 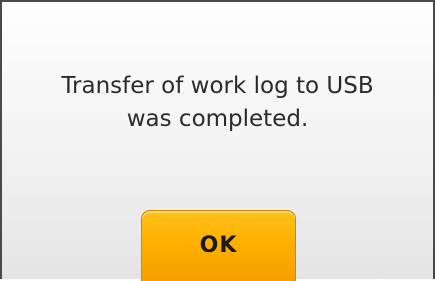 I want to click on message-line-2: was completed., so click(x=217, y=119).